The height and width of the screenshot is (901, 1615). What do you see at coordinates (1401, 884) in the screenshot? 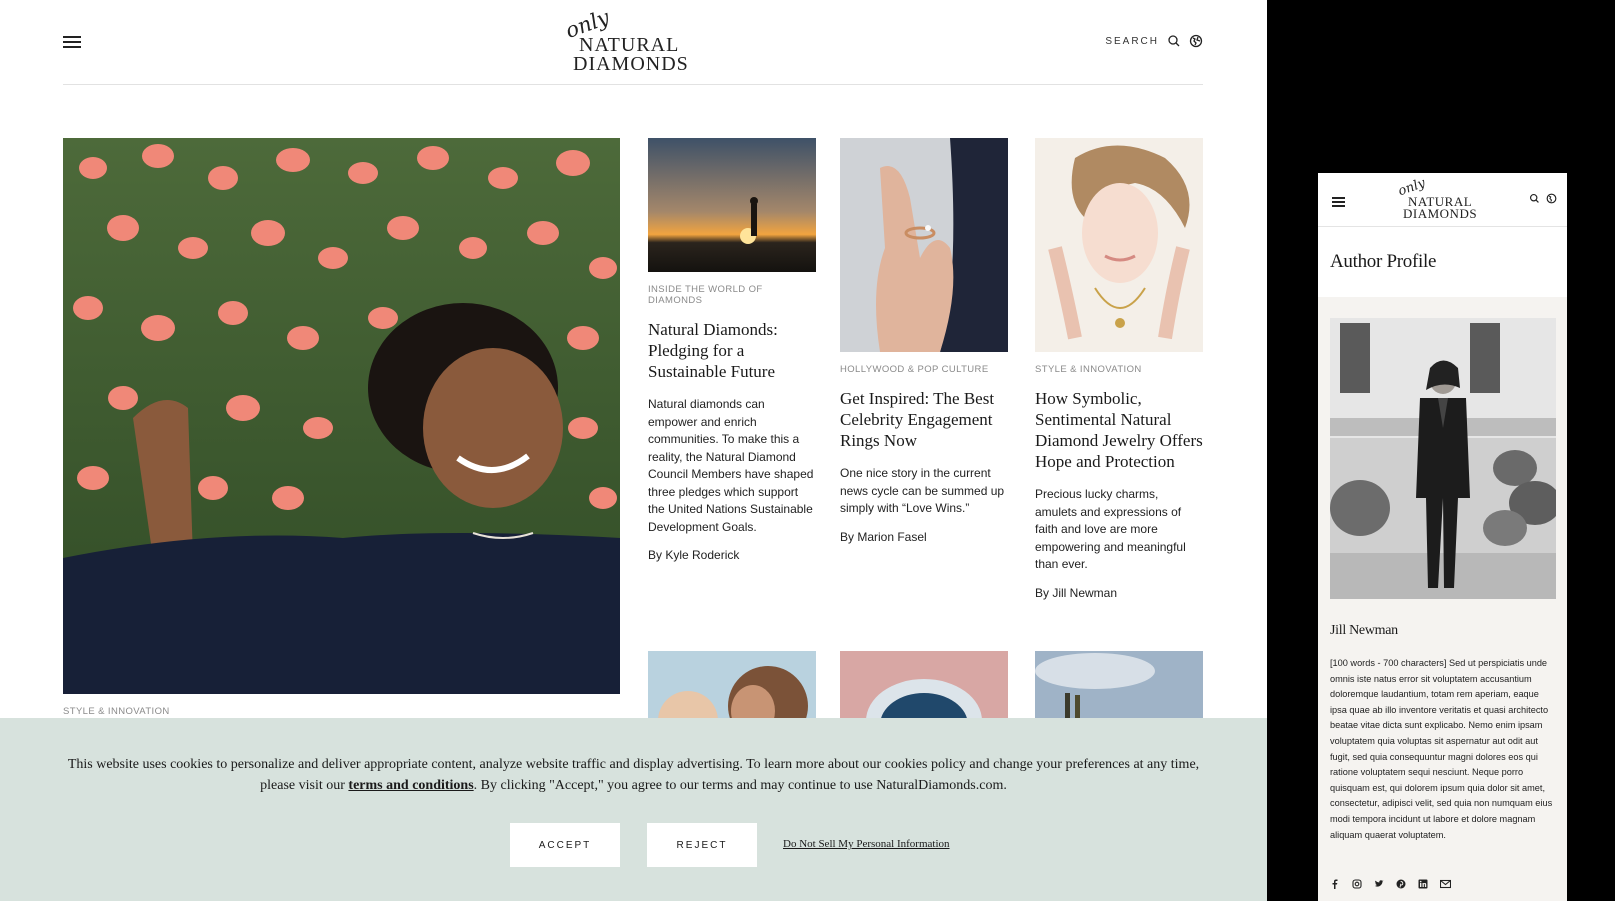
I see `pinterest-icon` at bounding box center [1401, 884].